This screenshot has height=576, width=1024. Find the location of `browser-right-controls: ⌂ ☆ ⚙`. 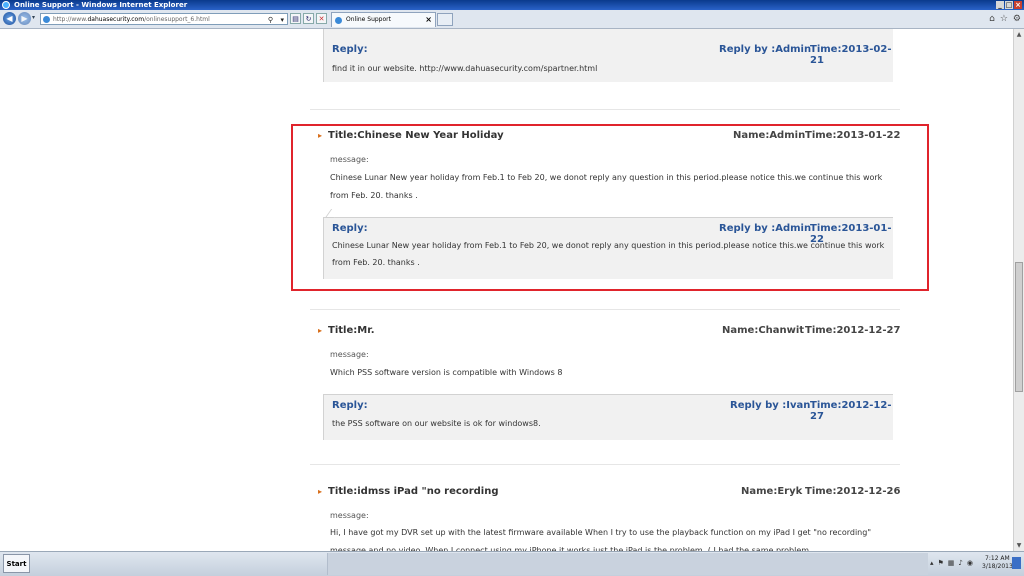

browser-right-controls: ⌂ ☆ ⚙ is located at coordinates (1005, 19).